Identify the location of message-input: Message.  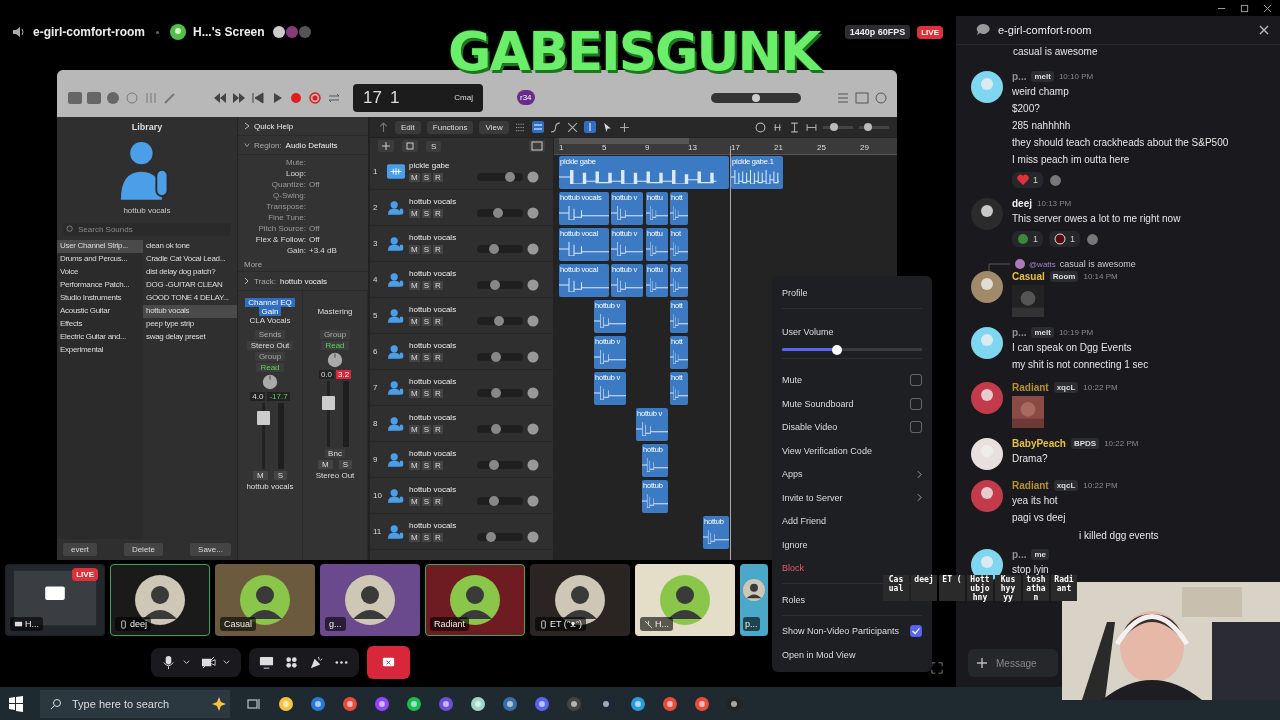
(1022, 663).